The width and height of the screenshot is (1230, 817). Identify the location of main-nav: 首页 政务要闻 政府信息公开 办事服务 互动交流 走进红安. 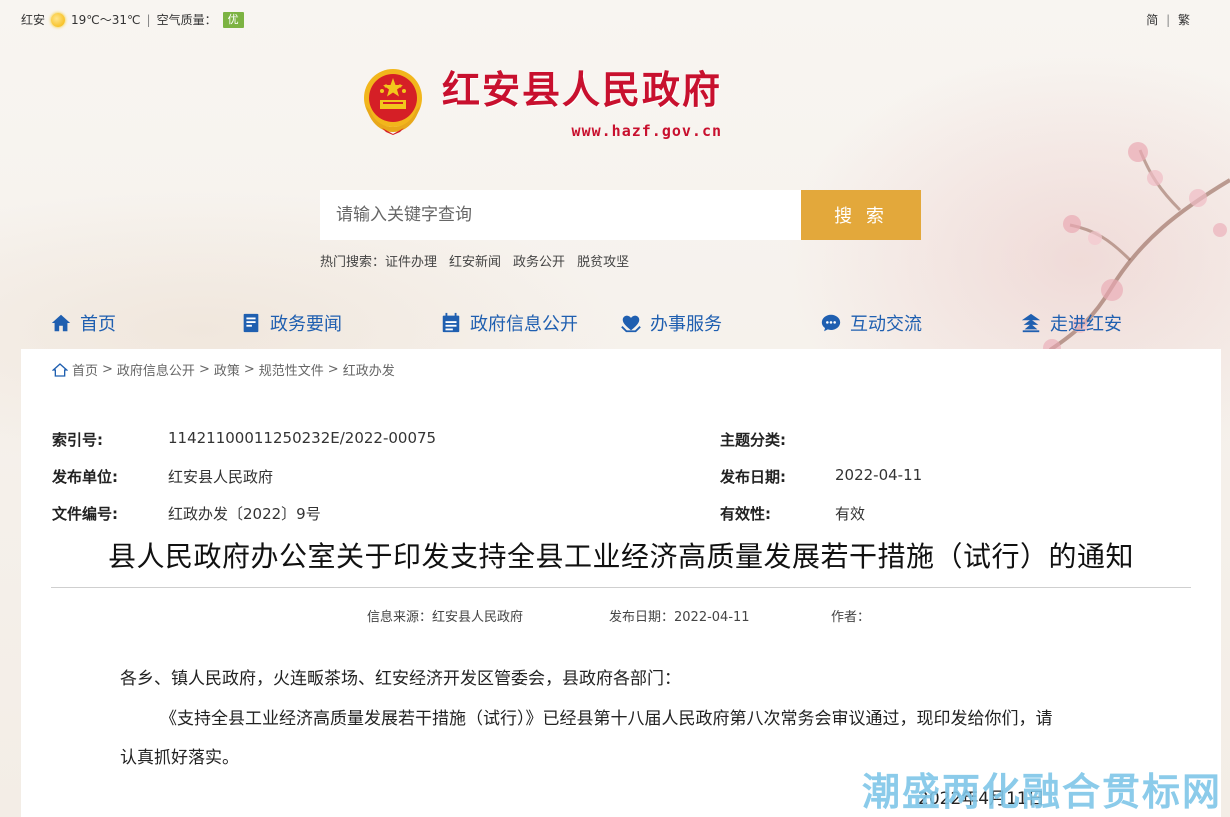
(615, 323).